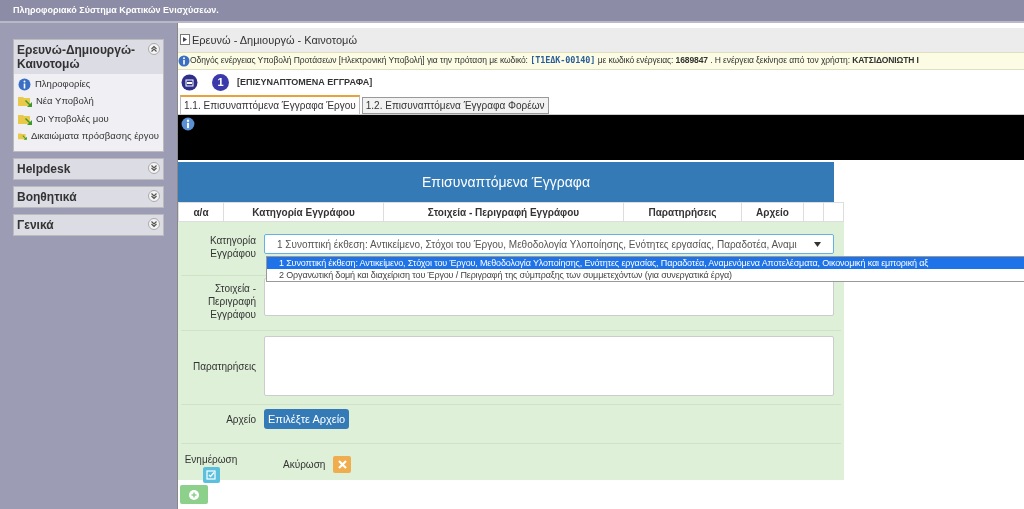  I want to click on column-header: Παρατηρήσεις, so click(683, 212).